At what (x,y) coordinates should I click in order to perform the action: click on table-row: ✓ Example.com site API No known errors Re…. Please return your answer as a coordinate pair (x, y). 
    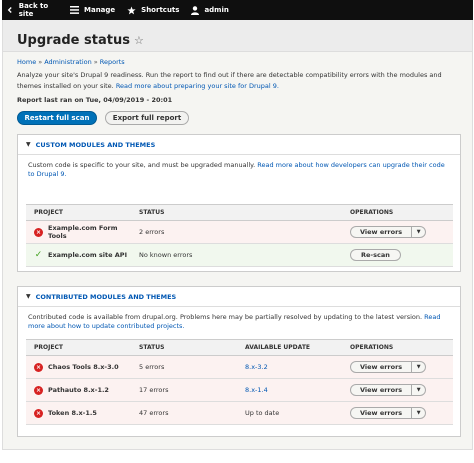
    Looking at the image, I should click on (239, 255).